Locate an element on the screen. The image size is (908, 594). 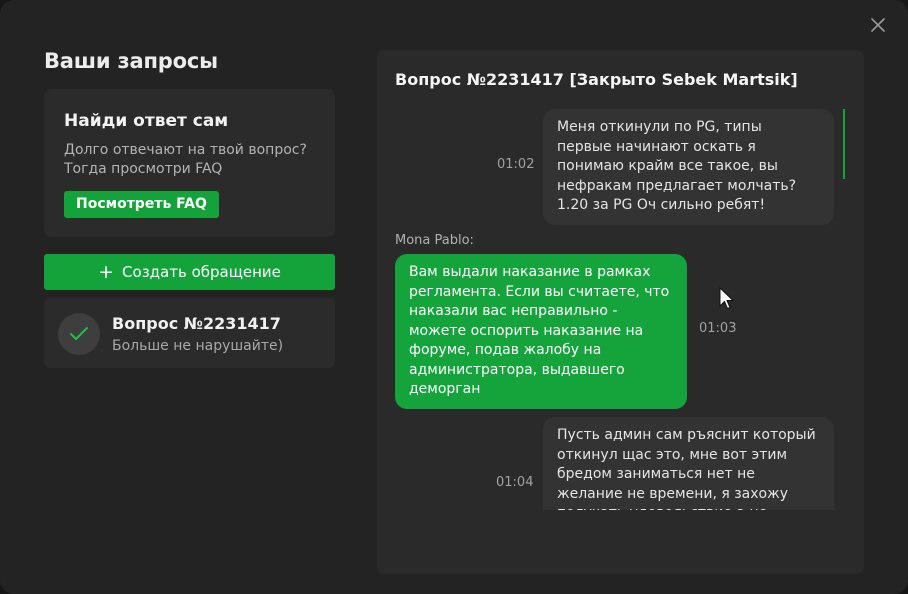
ticket-title: Вопрос №2231417 is located at coordinates (196, 323).